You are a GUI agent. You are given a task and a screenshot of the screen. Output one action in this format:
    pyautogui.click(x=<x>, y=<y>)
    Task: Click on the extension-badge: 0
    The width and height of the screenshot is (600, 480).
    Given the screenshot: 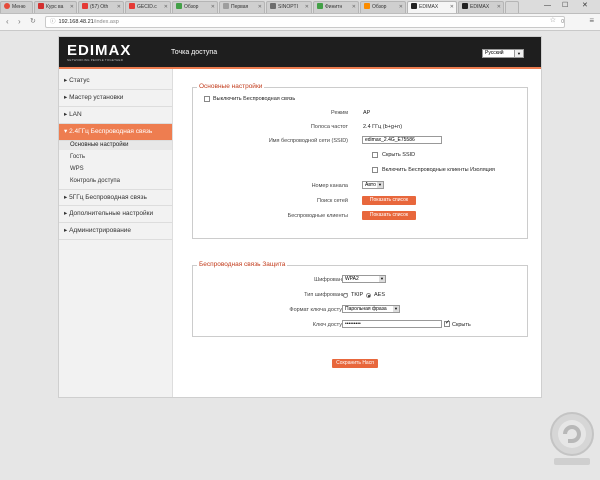 What is the action you would take?
    pyautogui.click(x=562, y=22)
    